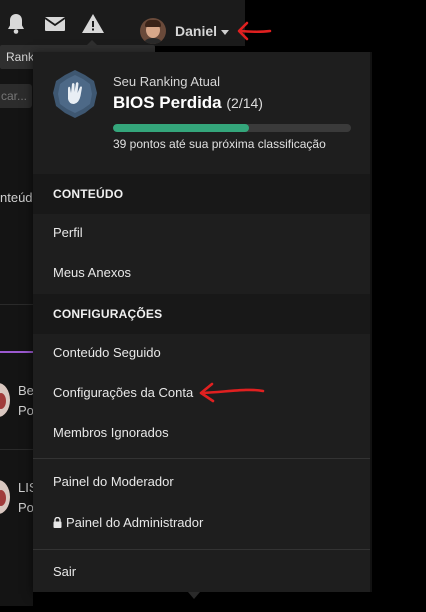 This screenshot has width=426, height=612. What do you see at coordinates (167, 102) in the screenshot?
I see `rank-name: BIOS Perdida` at bounding box center [167, 102].